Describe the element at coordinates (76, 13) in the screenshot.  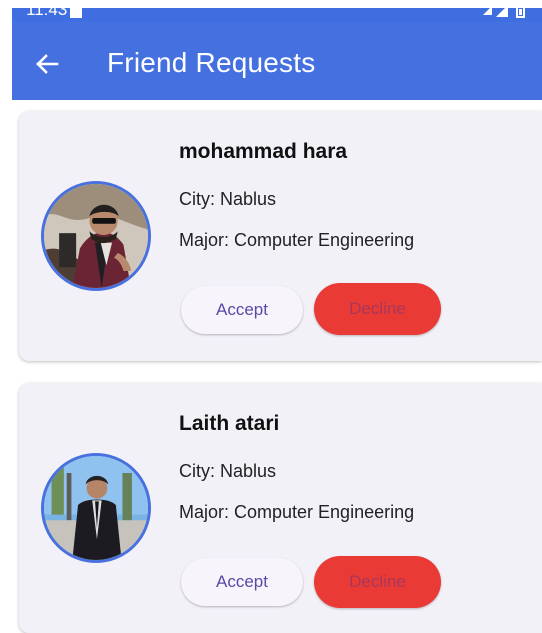
I see `status-notification-icon` at that location.